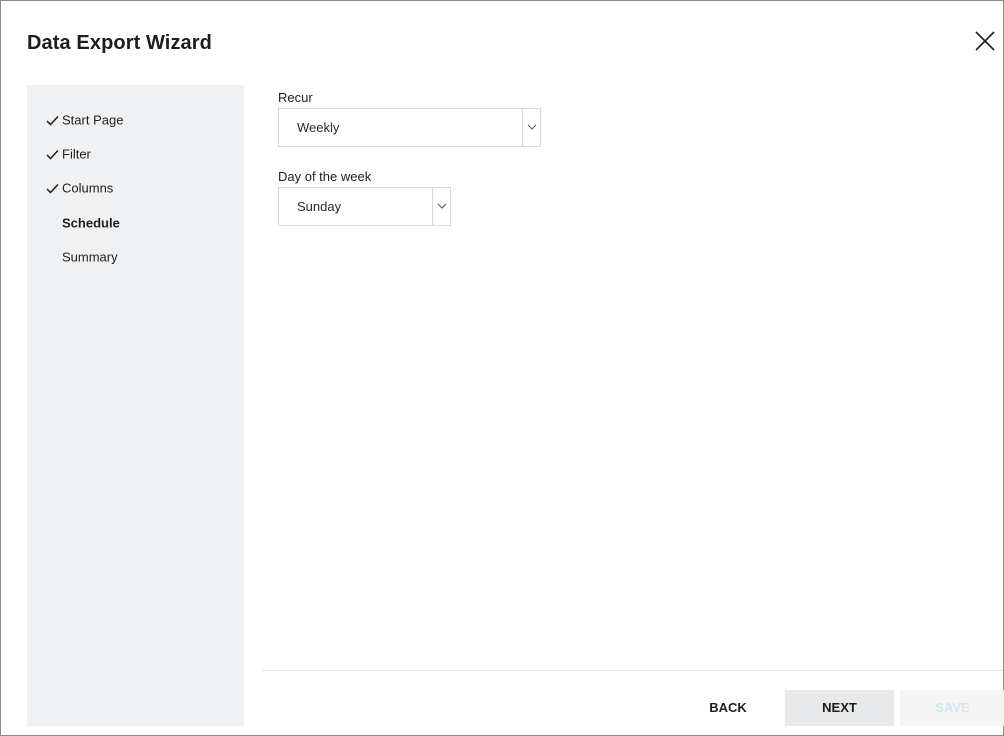 The height and width of the screenshot is (736, 1004). What do you see at coordinates (88, 188) in the screenshot?
I see `step-label: Columns` at bounding box center [88, 188].